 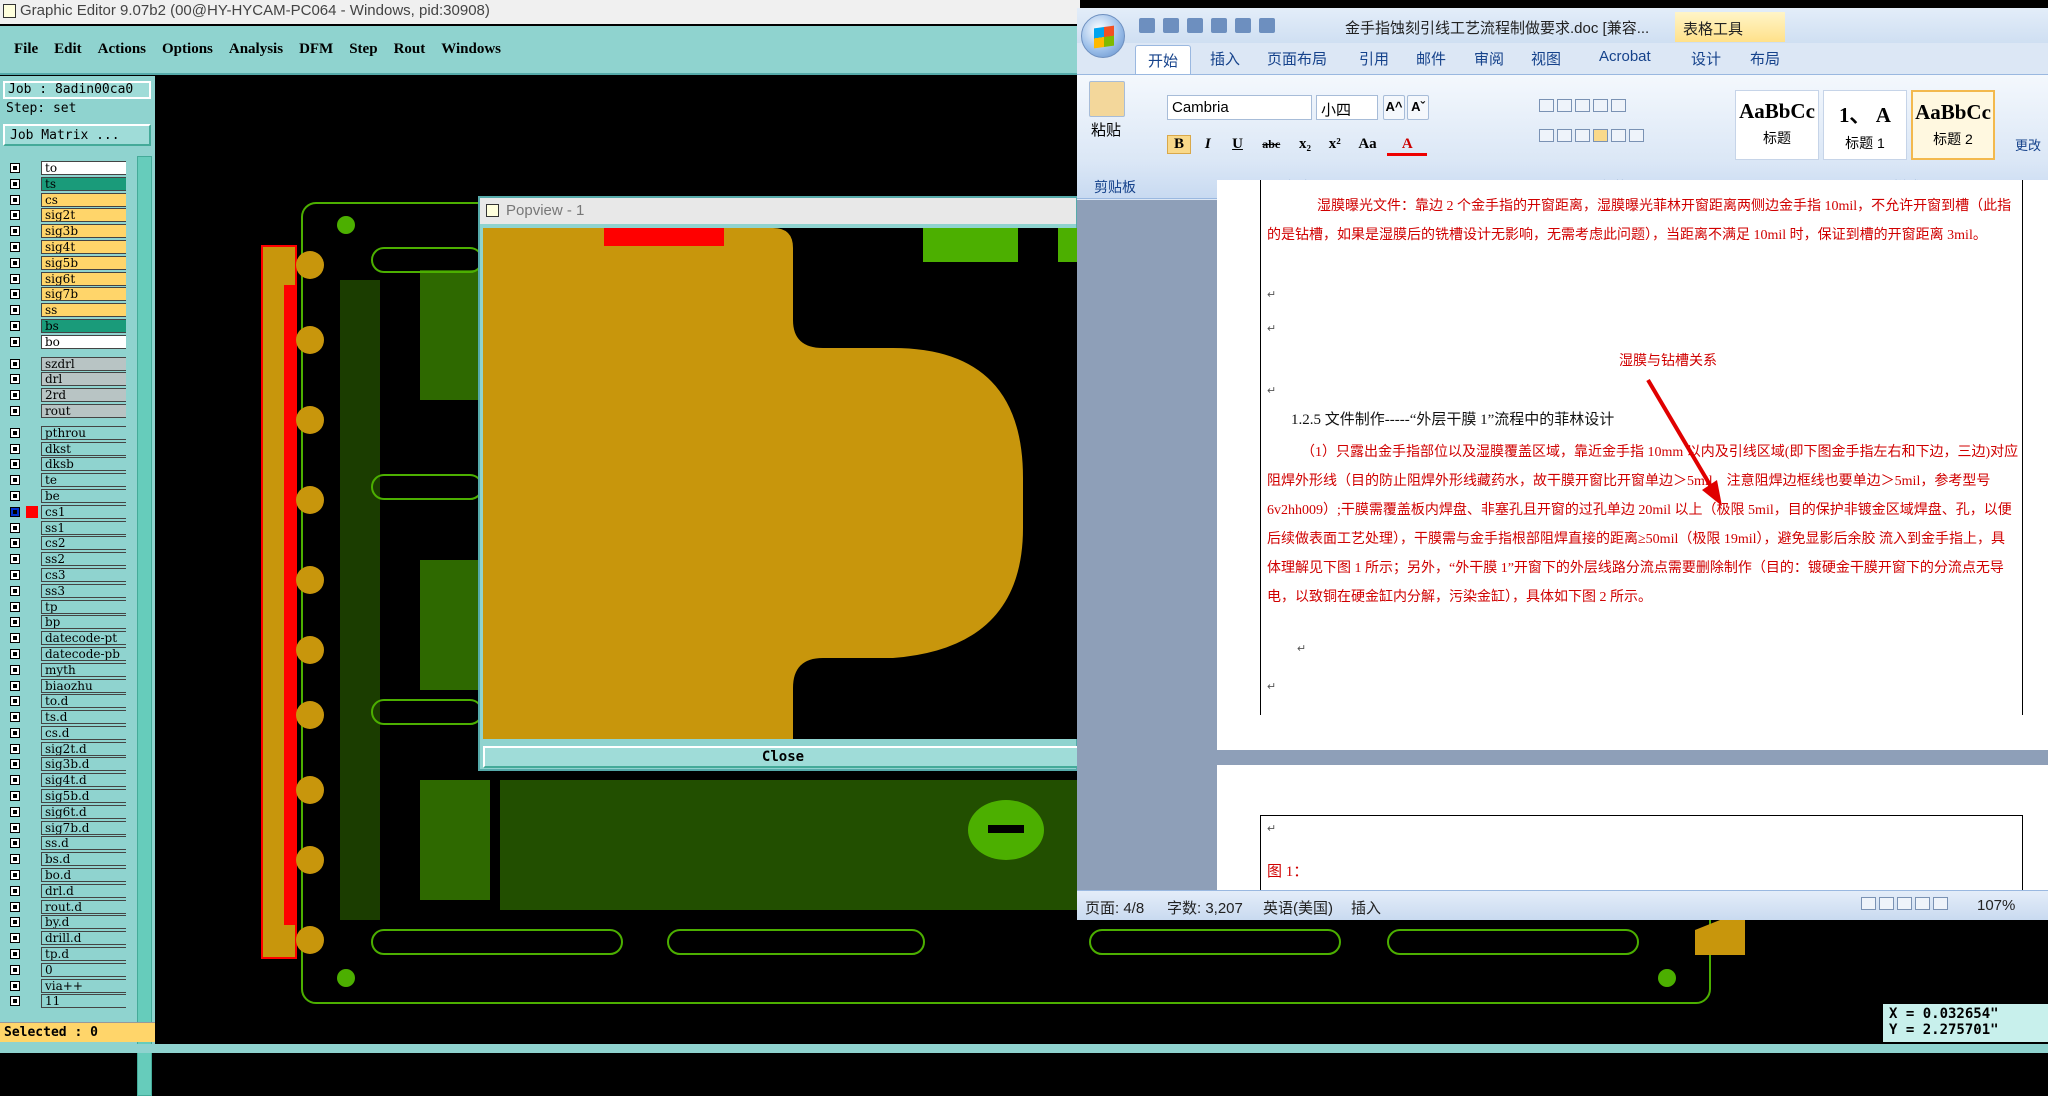 I want to click on save-icon, so click(x=1147, y=26).